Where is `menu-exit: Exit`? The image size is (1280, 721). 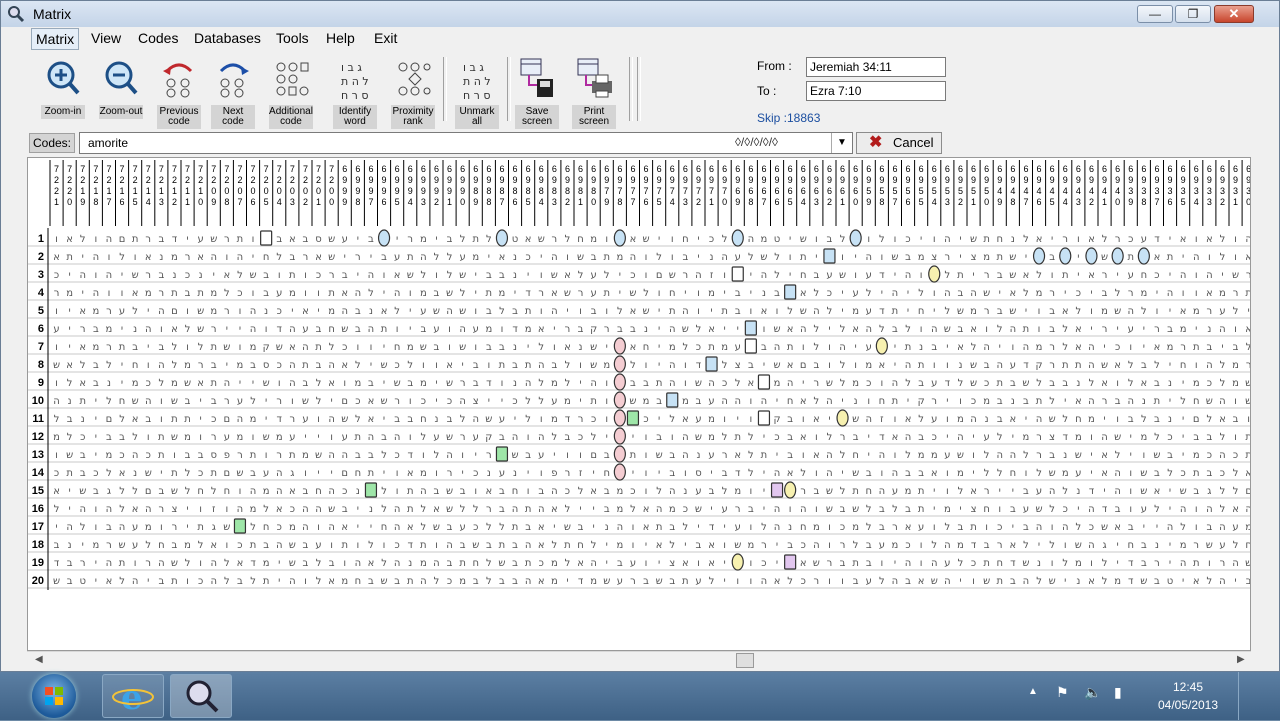 menu-exit: Exit is located at coordinates (385, 38).